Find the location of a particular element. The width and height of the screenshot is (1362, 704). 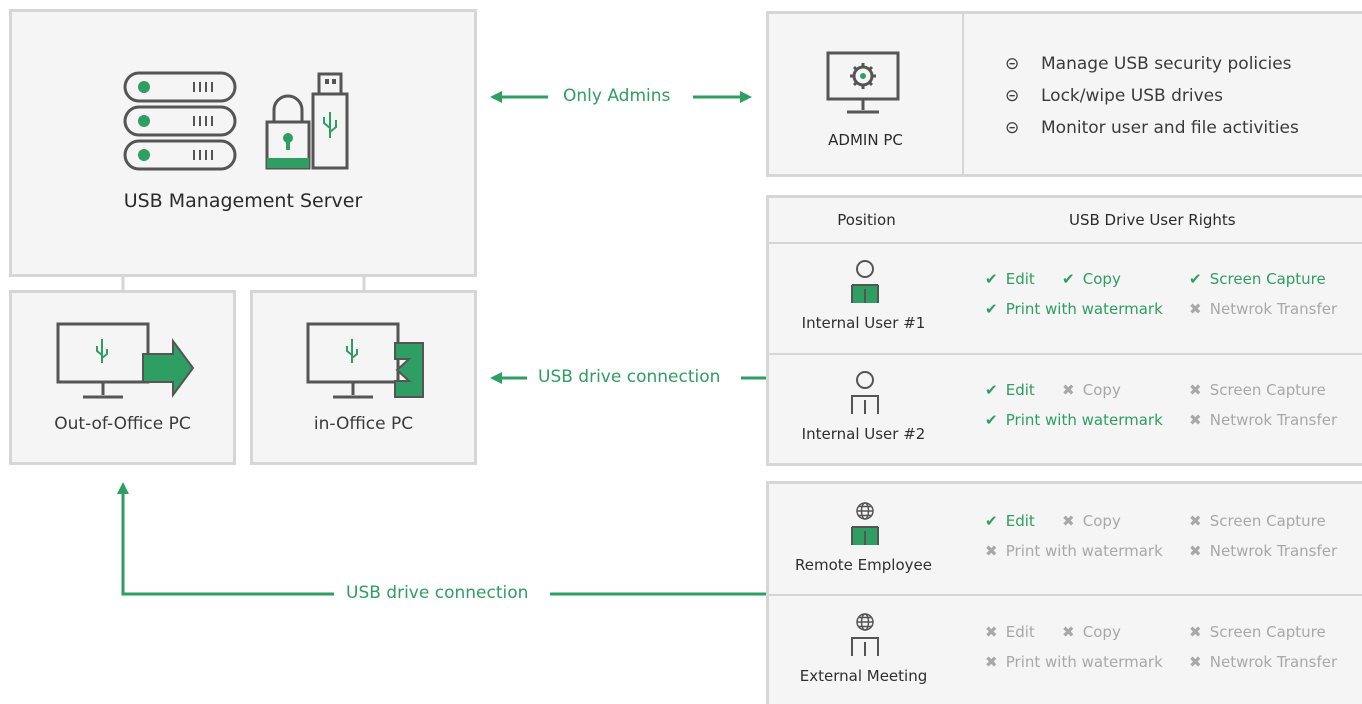

monitor-gear-icon is located at coordinates (863, 82).